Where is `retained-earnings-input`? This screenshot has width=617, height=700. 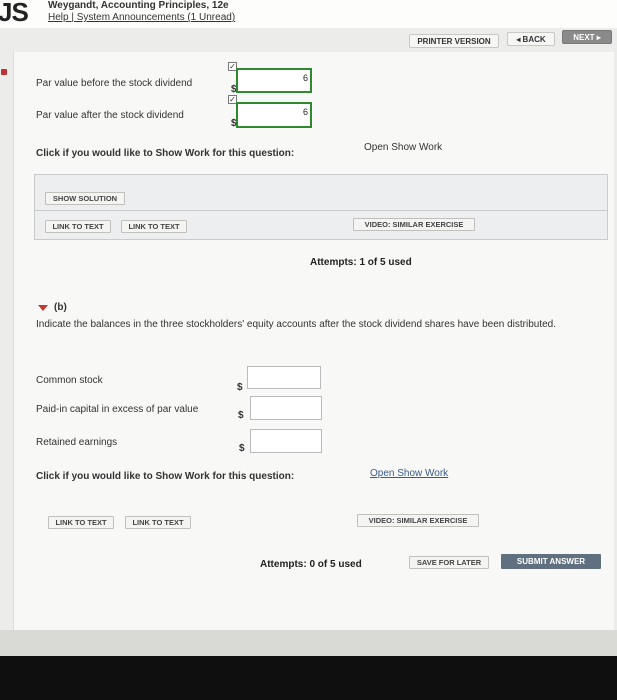 retained-earnings-input is located at coordinates (286, 441).